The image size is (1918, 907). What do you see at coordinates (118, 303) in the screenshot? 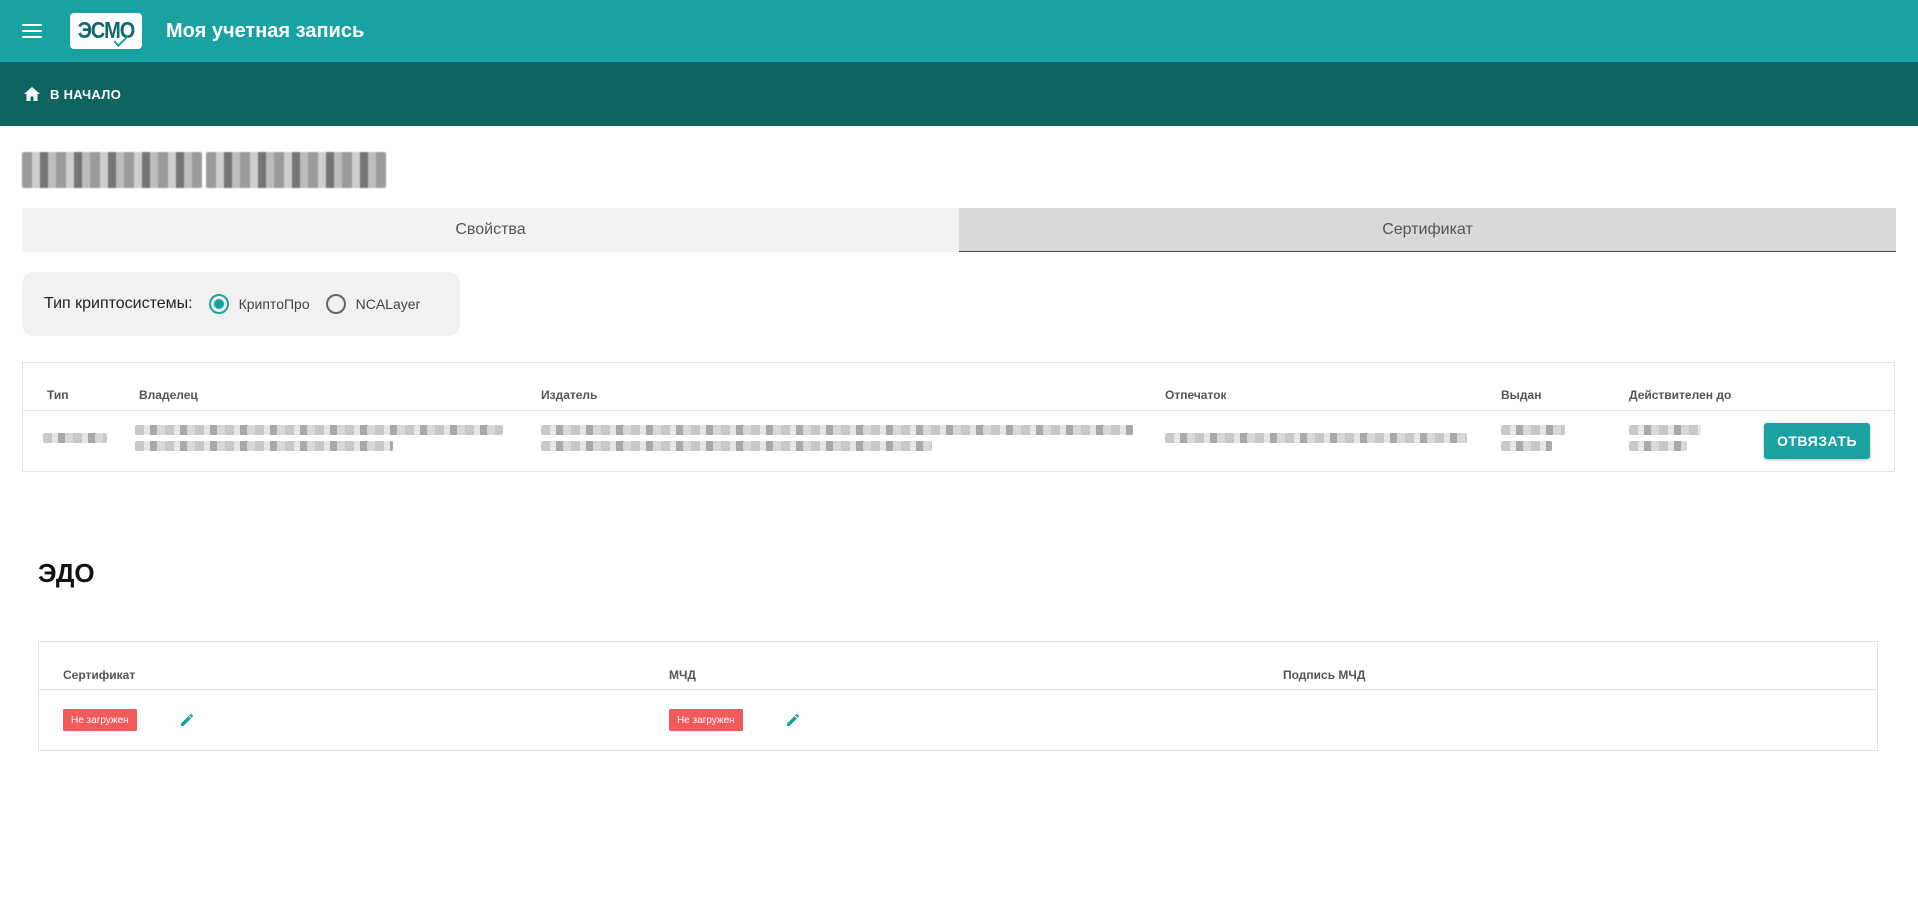
I see `crypto-type-label: Тип криптосистемы:` at bounding box center [118, 303].